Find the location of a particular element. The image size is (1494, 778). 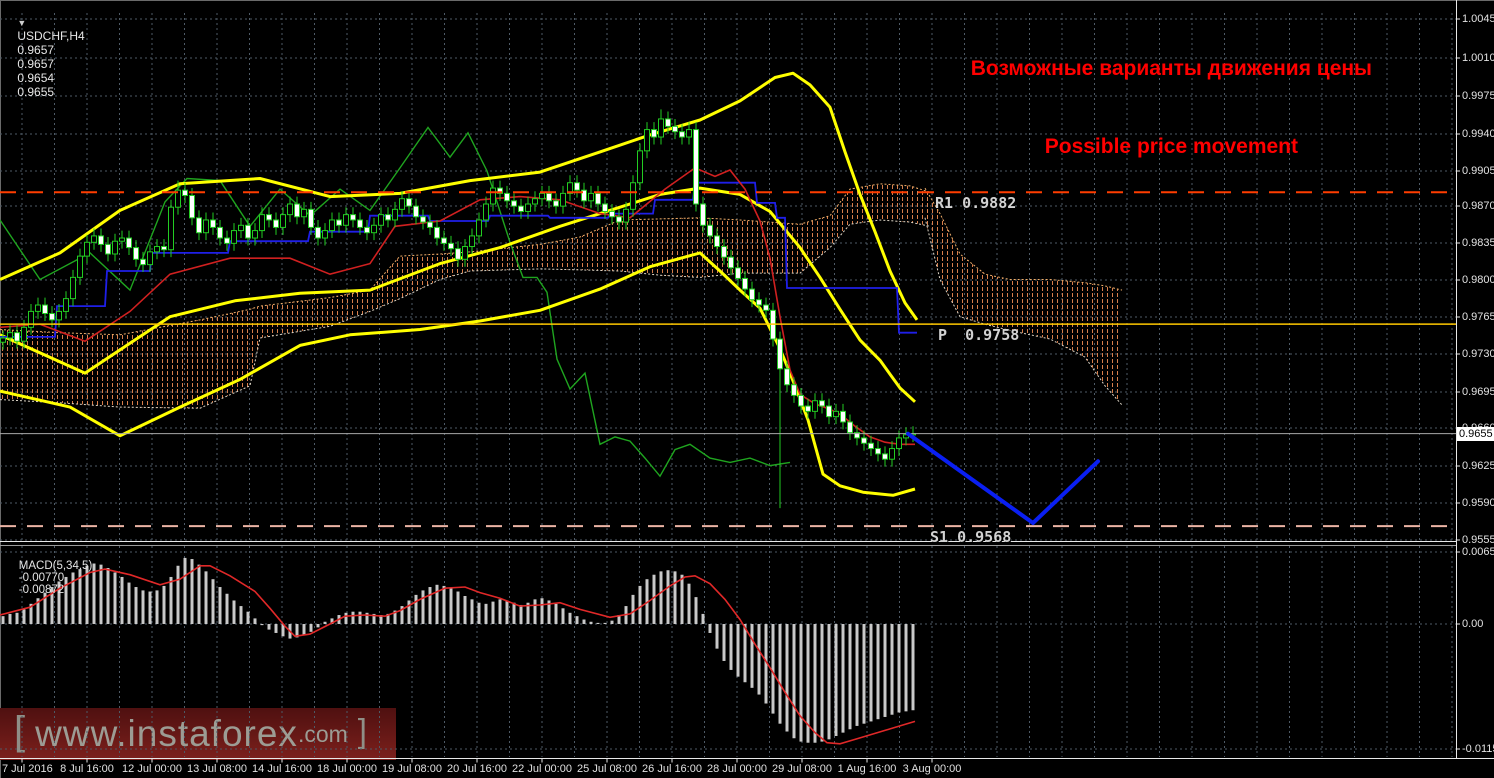

macd-axis-label: 0.00 is located at coordinates (1473, 624).